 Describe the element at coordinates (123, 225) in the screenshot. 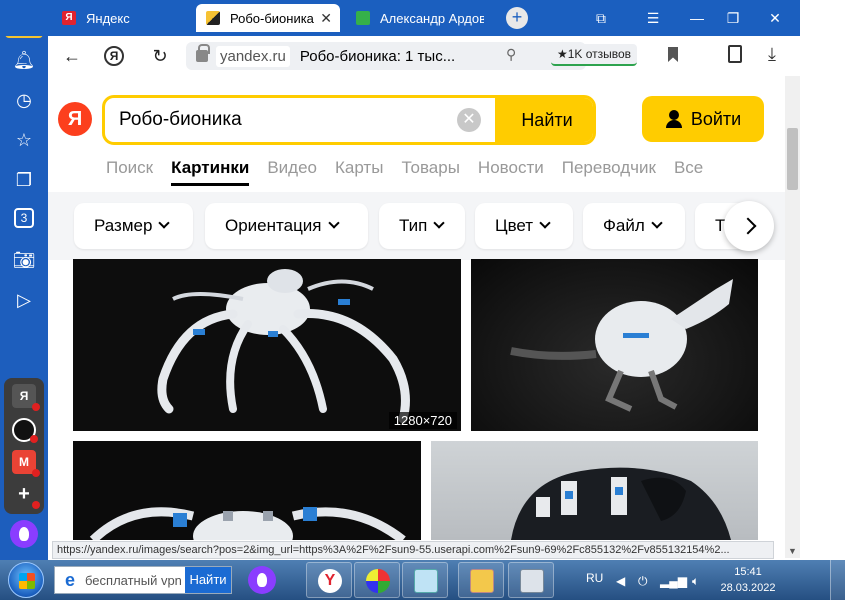

I see `filter-label: Размер` at that location.